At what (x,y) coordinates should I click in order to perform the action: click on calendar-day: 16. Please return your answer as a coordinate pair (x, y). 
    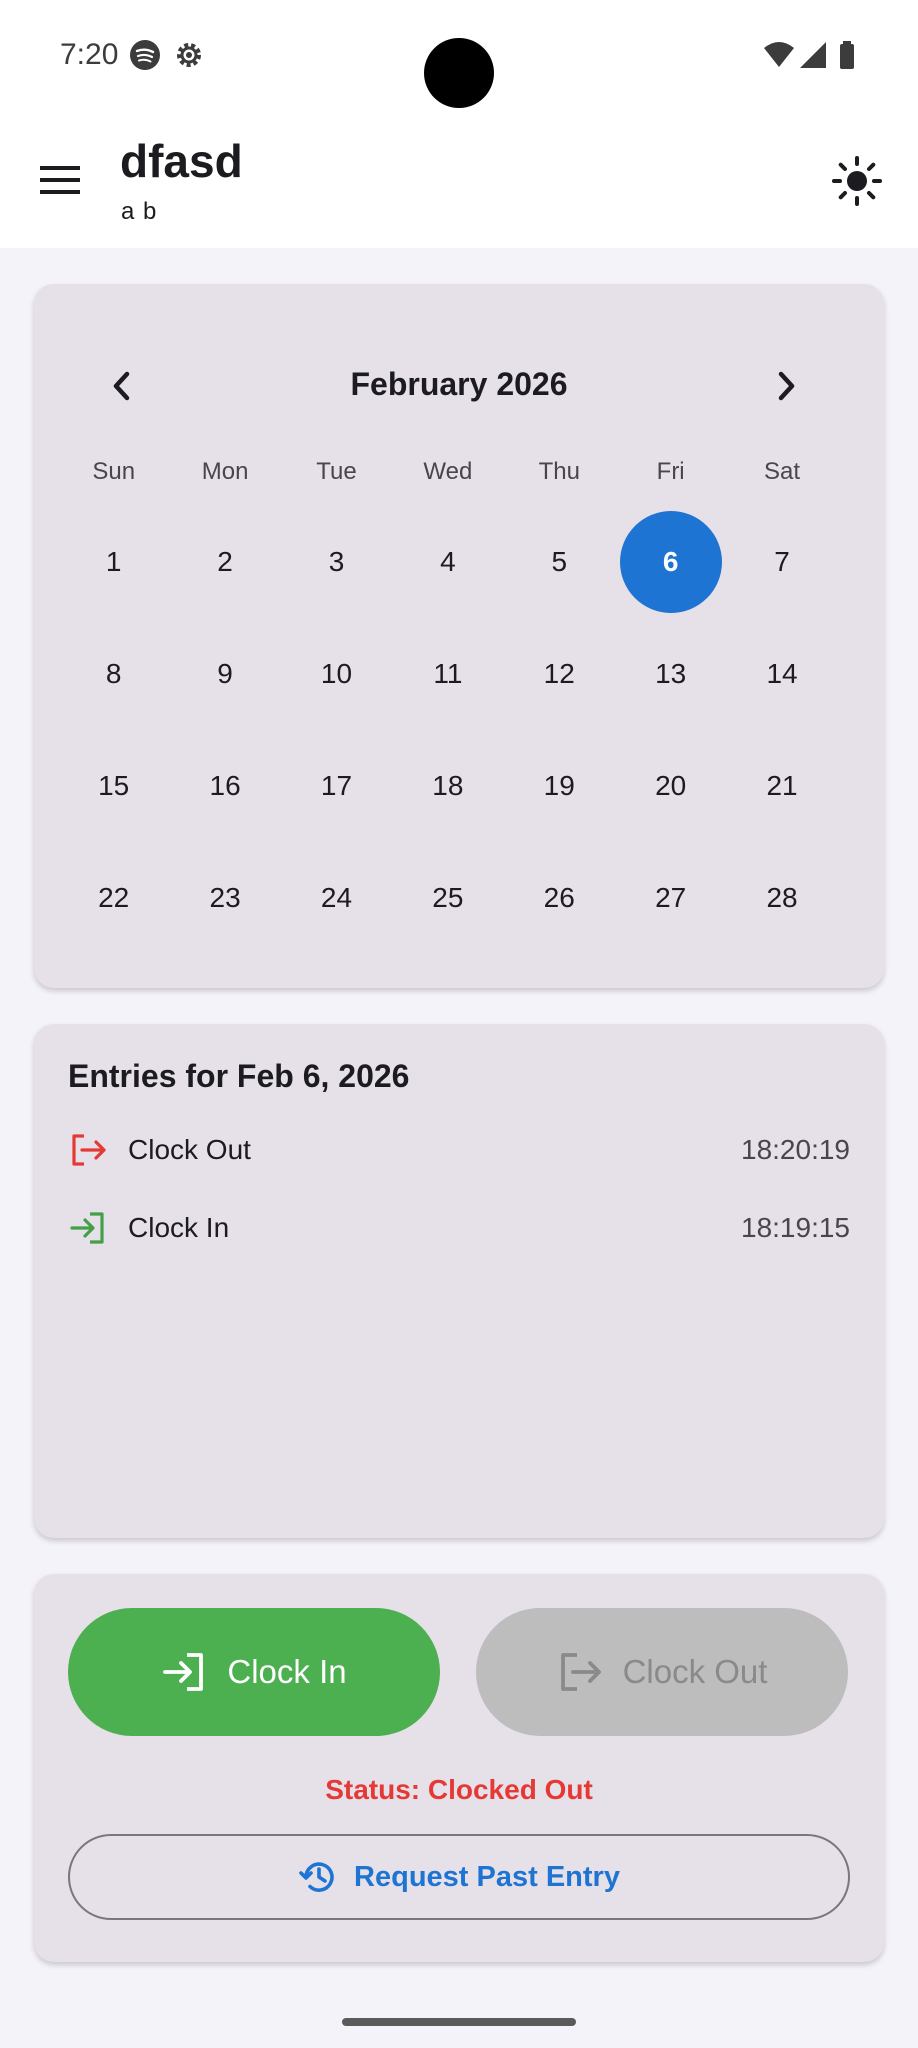
    Looking at the image, I should click on (224, 786).